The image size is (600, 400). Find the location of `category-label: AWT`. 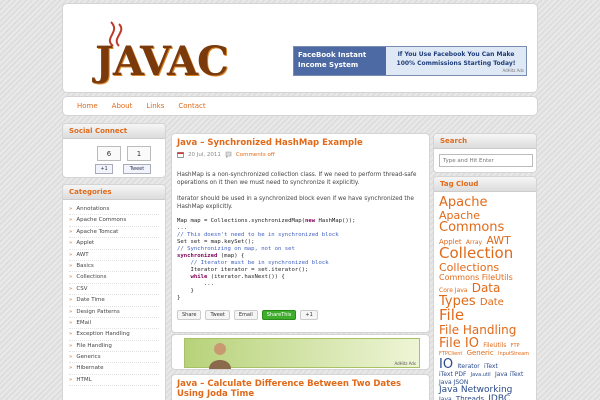

category-label: AWT is located at coordinates (82, 254).